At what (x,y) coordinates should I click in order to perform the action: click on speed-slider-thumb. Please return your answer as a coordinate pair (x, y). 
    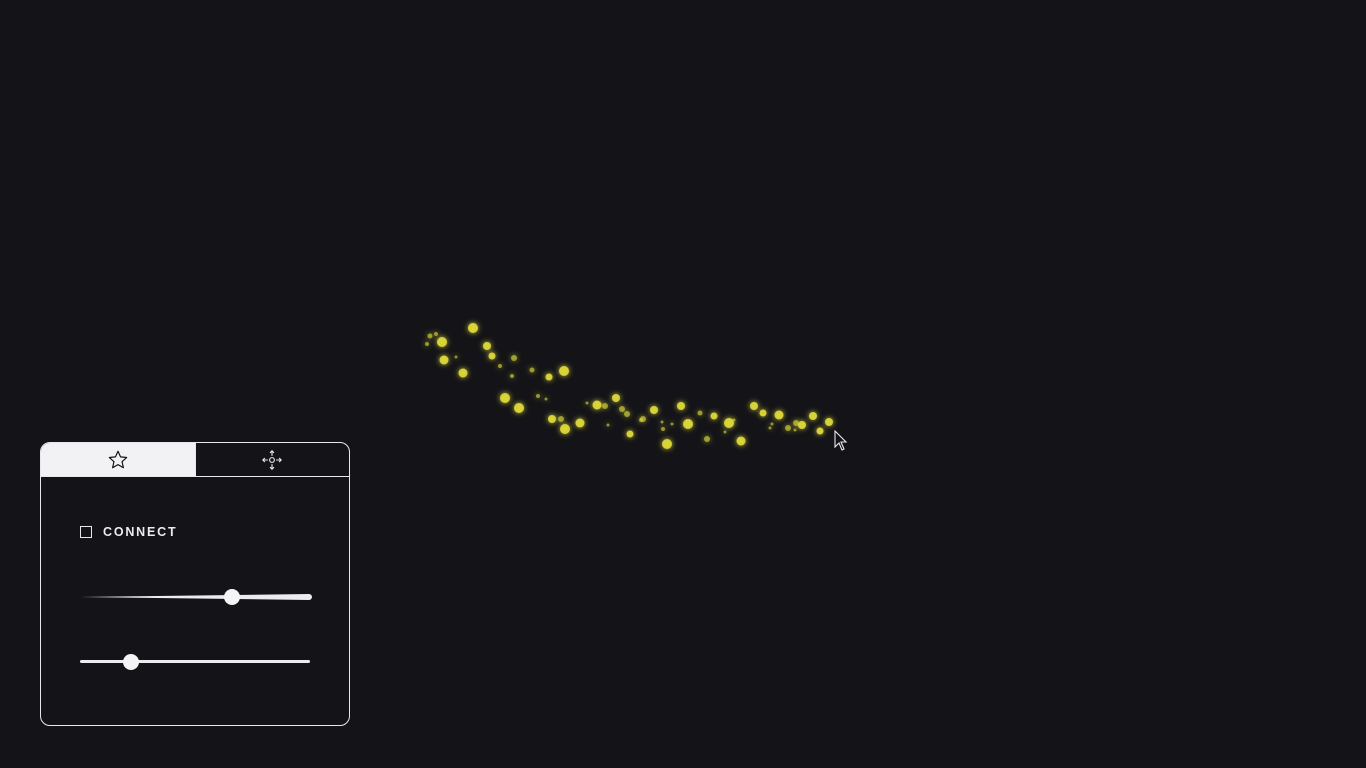
    Looking at the image, I should click on (130, 662).